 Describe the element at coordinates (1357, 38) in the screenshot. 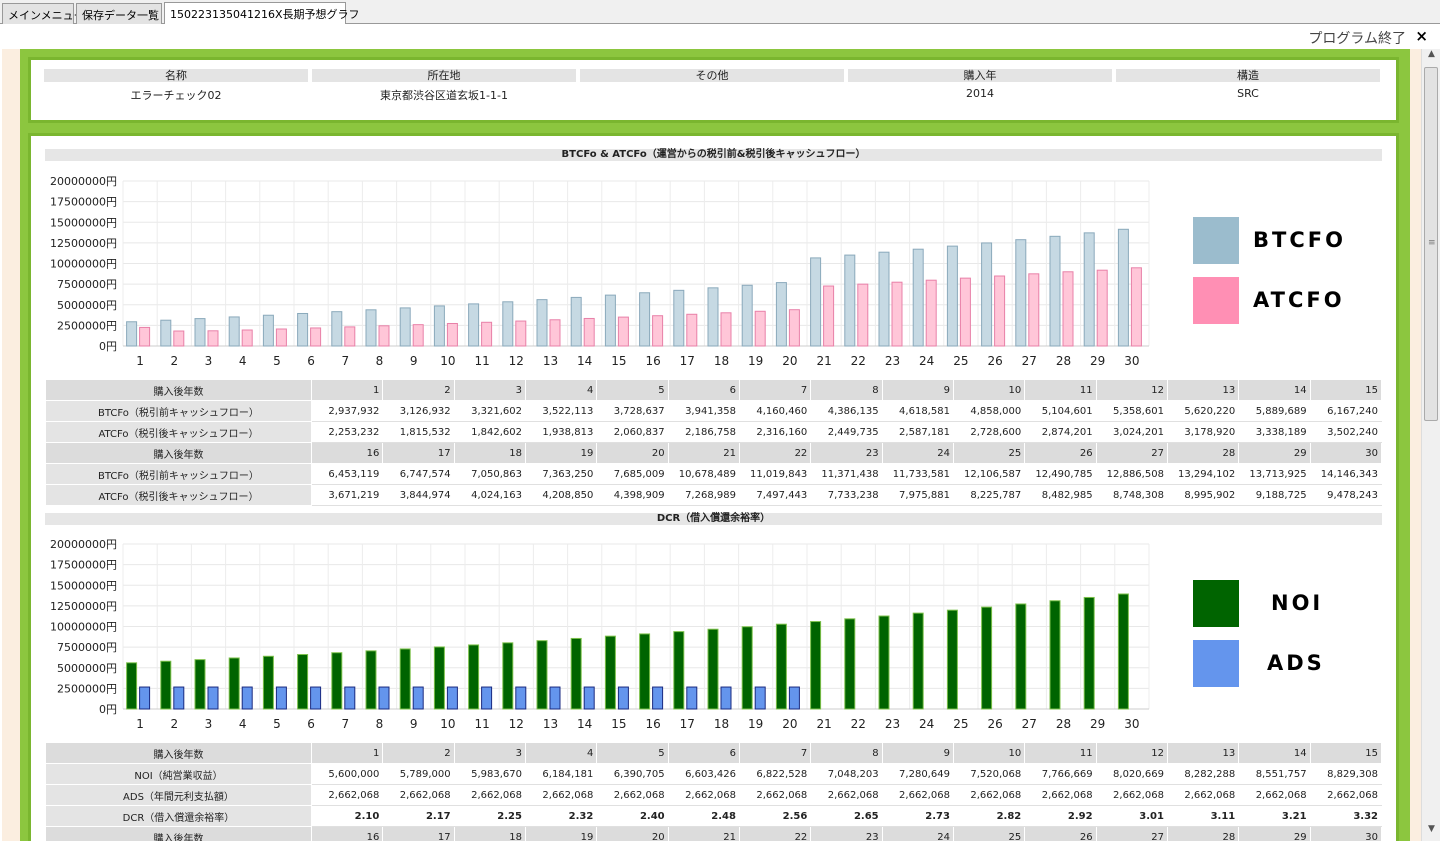

I see `exit-program-button: プログラム終了` at that location.